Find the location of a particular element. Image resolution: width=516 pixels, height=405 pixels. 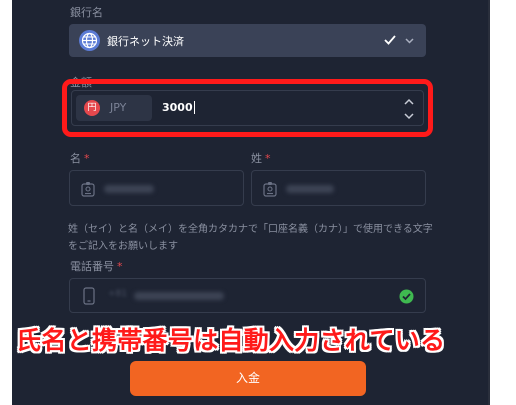

blurred-phone-number is located at coordinates (179, 296).